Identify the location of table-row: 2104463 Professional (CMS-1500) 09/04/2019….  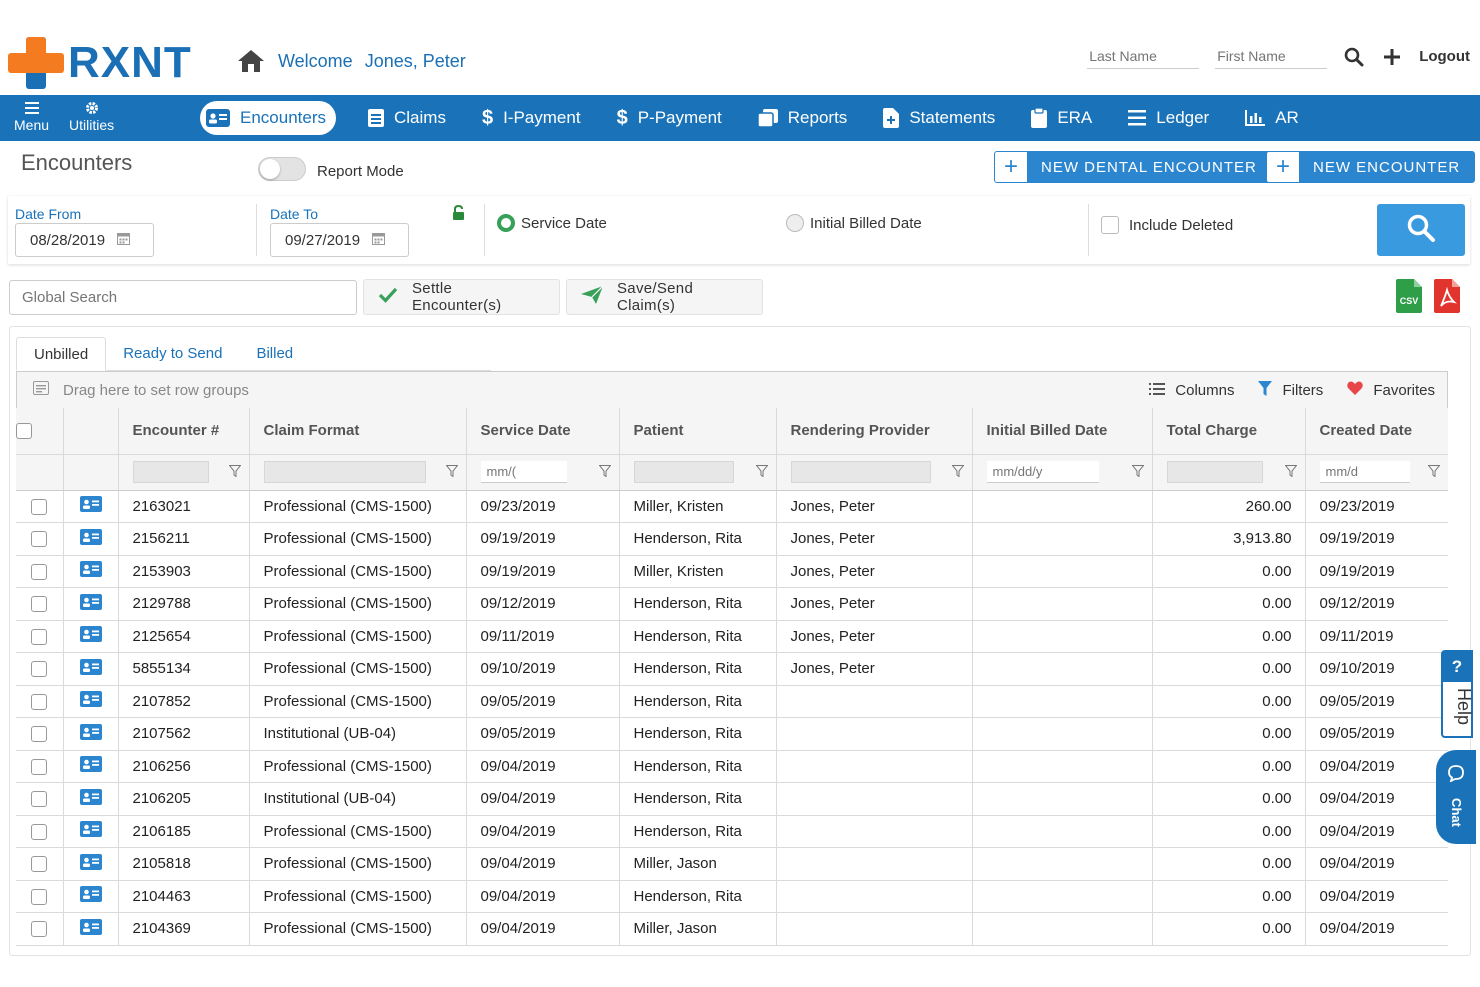
(732, 896).